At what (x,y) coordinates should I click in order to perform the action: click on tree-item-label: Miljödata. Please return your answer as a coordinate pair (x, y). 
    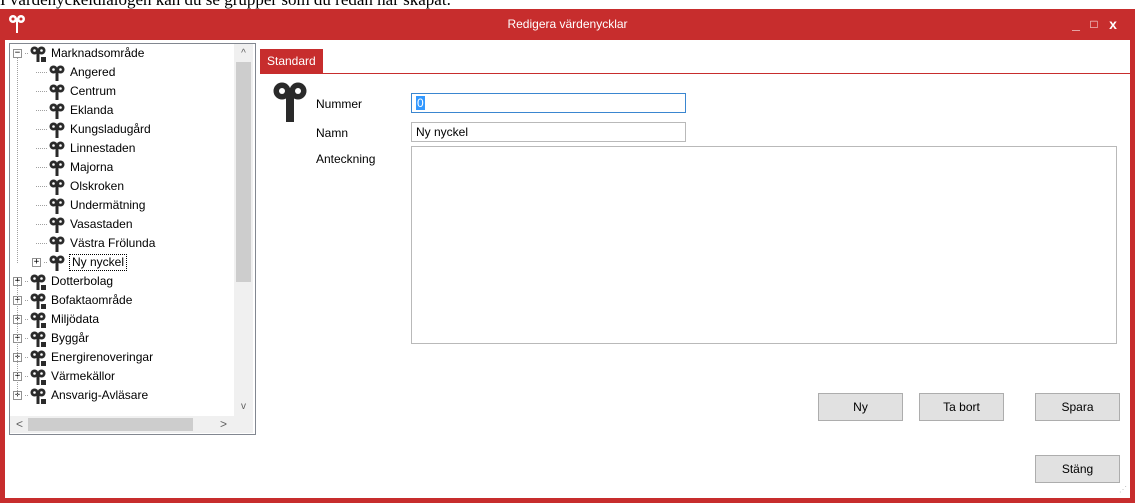
    Looking at the image, I should click on (75, 319).